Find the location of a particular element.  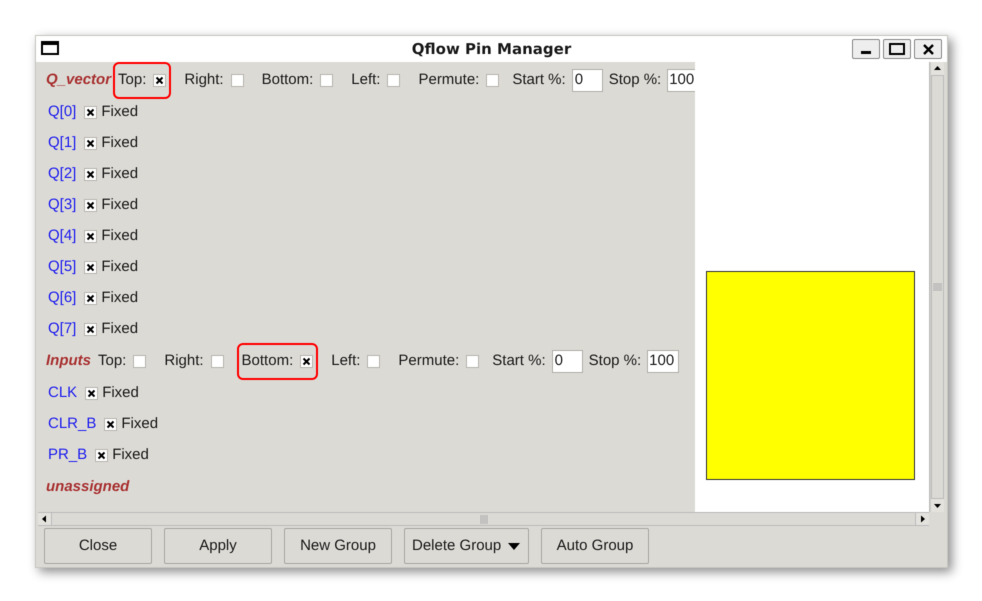

group-name: unassigned is located at coordinates (88, 487).